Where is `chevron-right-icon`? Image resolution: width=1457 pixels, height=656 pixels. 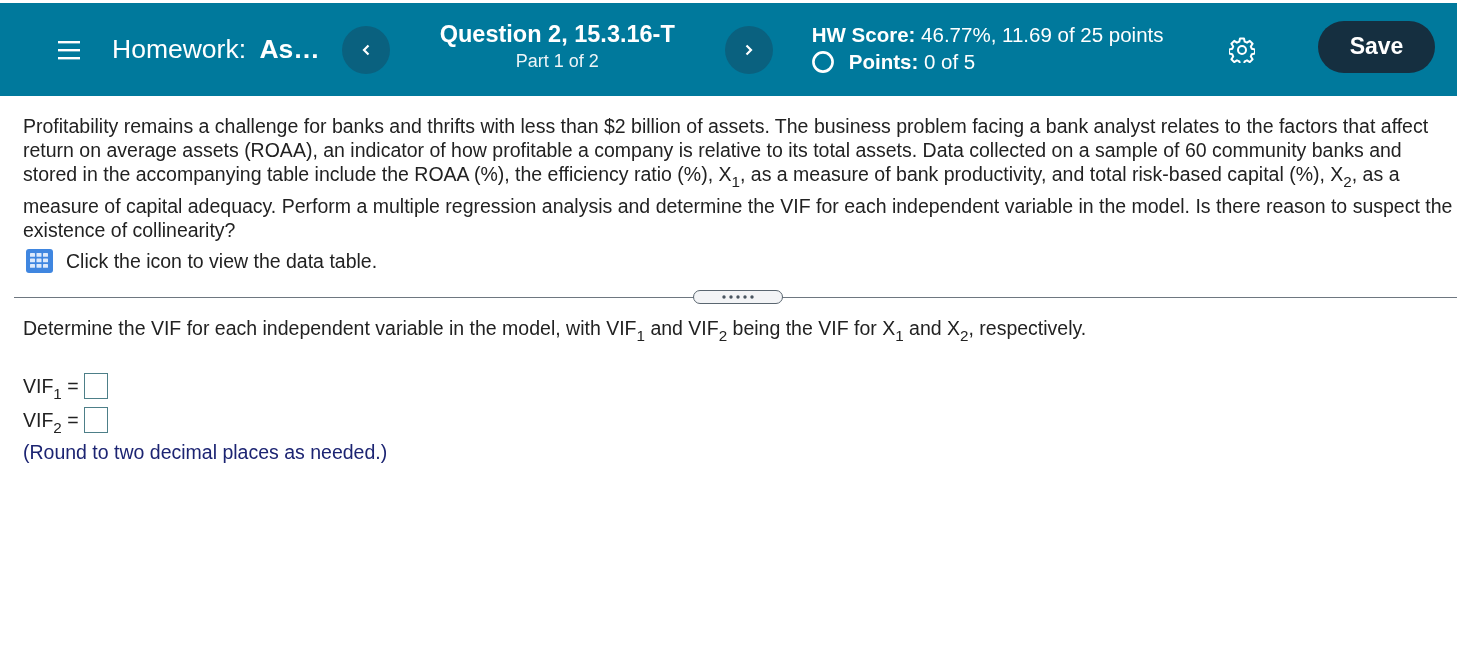
chevron-right-icon is located at coordinates (748, 49).